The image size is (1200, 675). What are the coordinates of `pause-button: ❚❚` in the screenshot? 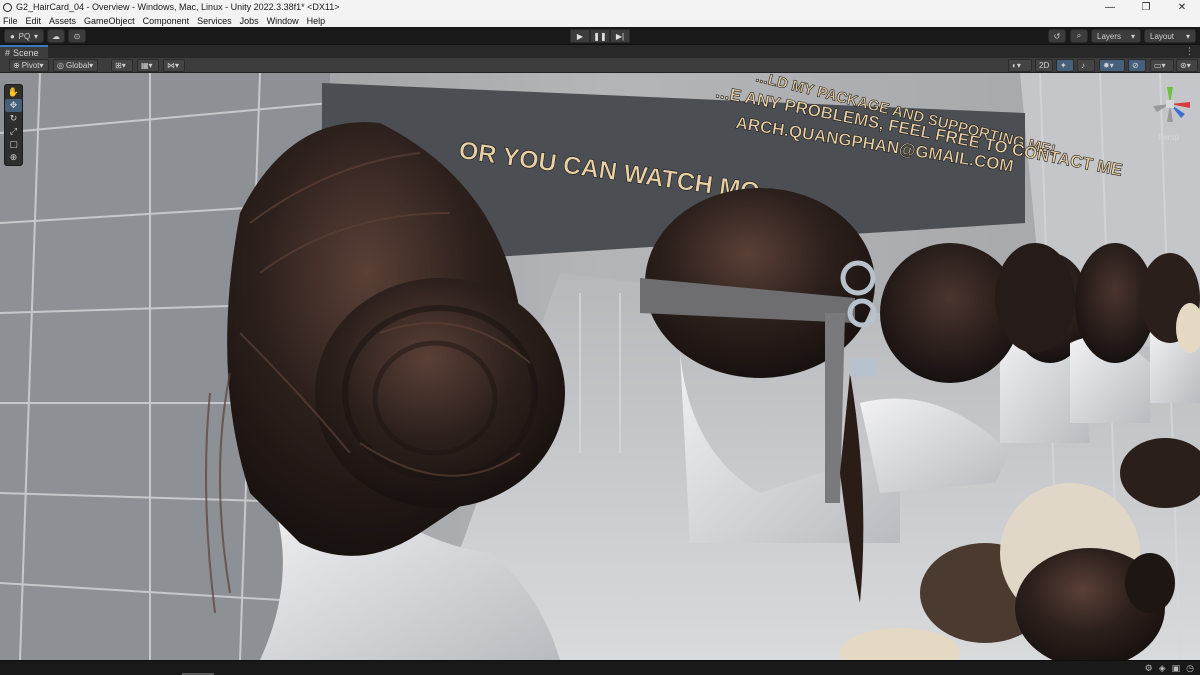 It's located at (600, 36).